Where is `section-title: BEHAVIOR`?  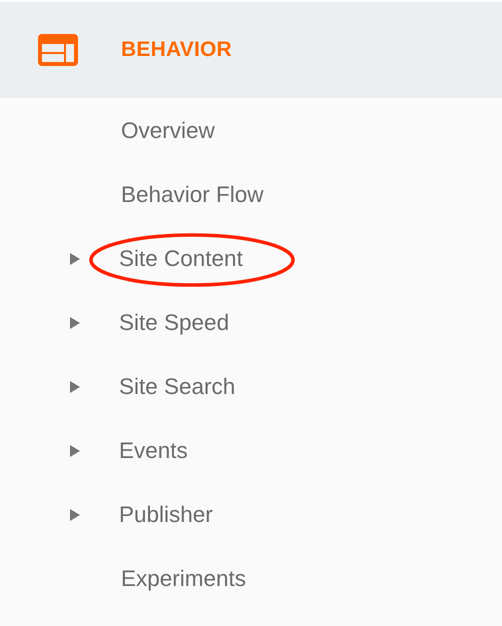 section-title: BEHAVIOR is located at coordinates (176, 50).